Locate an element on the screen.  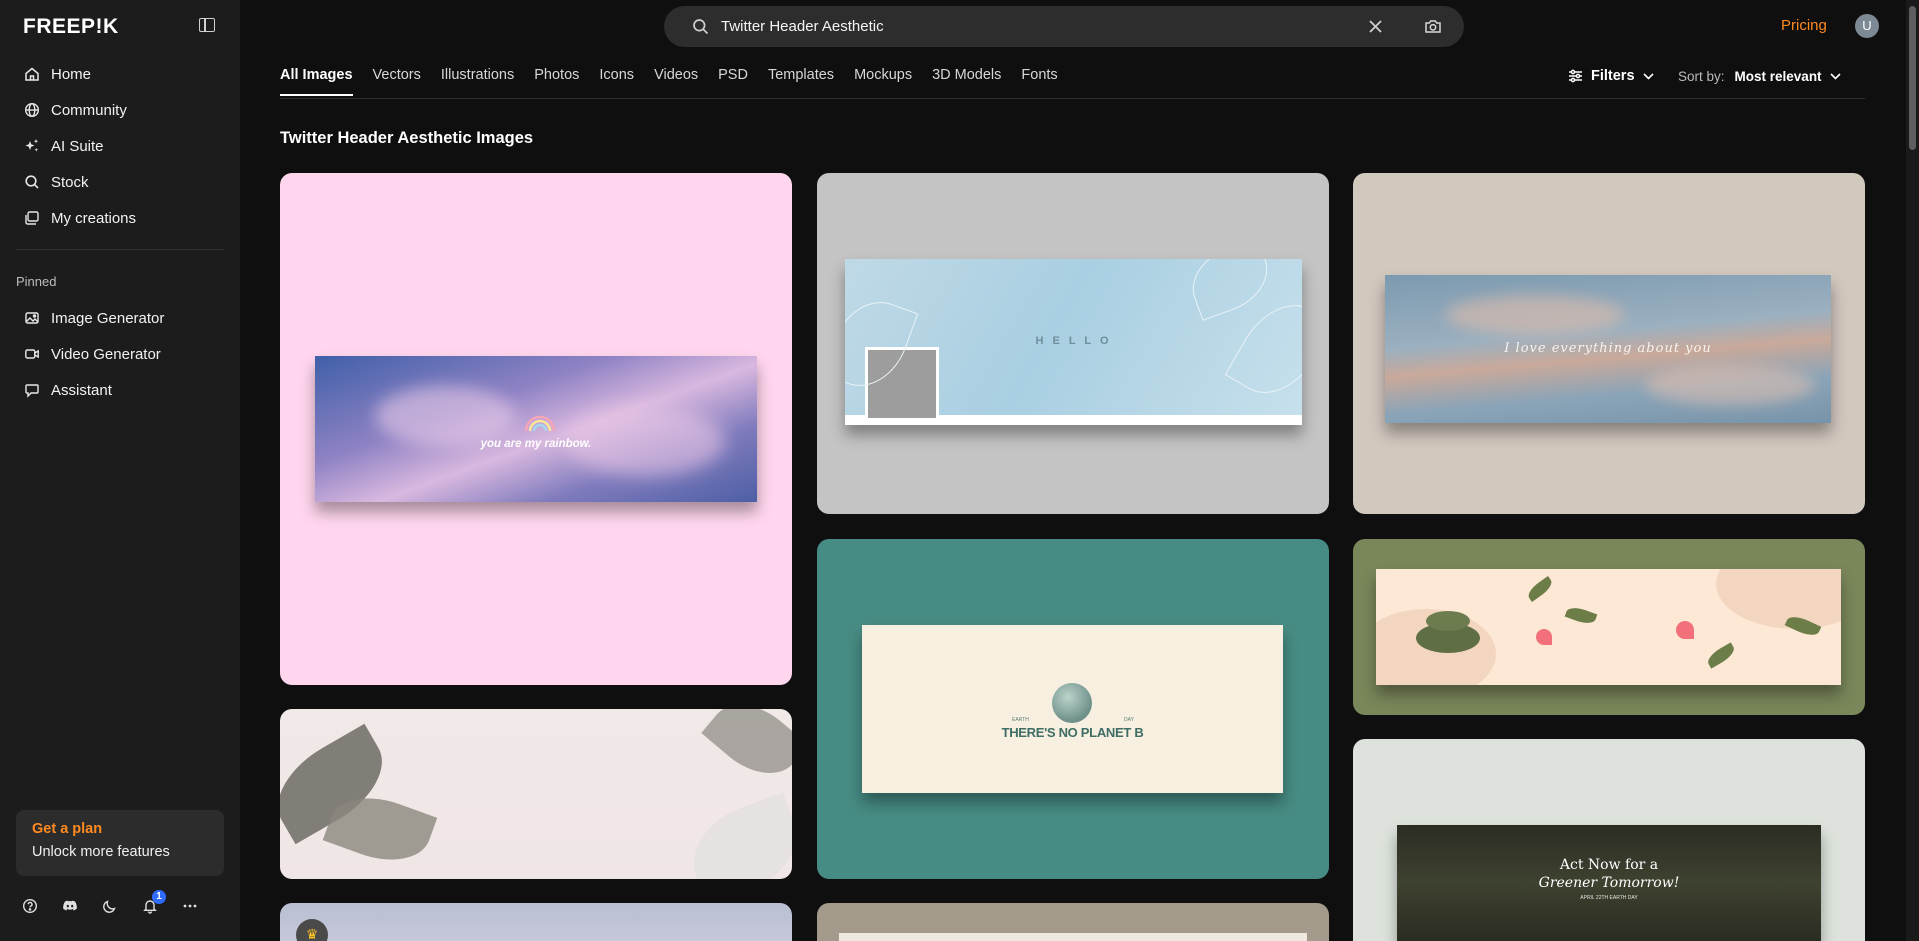
sidebar-item-label: My creations is located at coordinates (94, 218).